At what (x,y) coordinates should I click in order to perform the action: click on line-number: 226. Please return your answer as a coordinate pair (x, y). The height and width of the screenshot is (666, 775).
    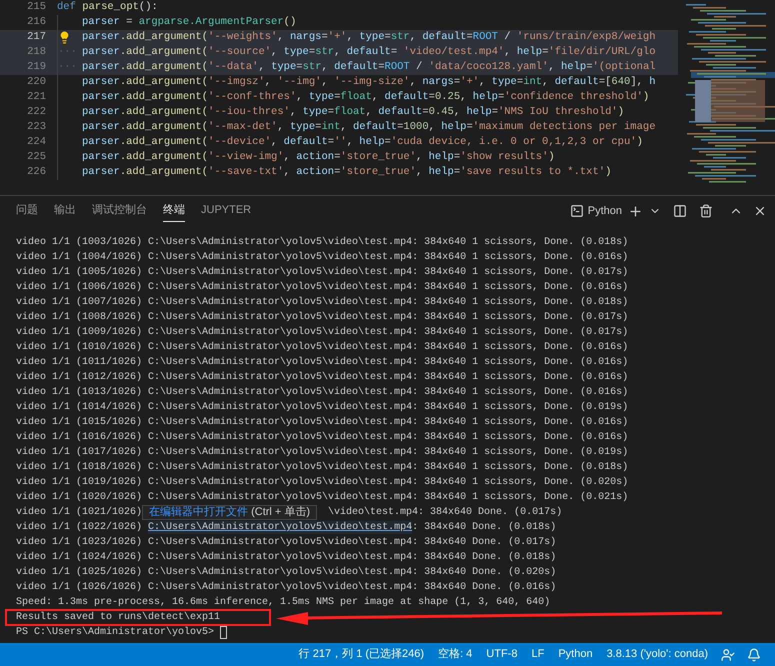
    Looking at the image, I should click on (36, 172).